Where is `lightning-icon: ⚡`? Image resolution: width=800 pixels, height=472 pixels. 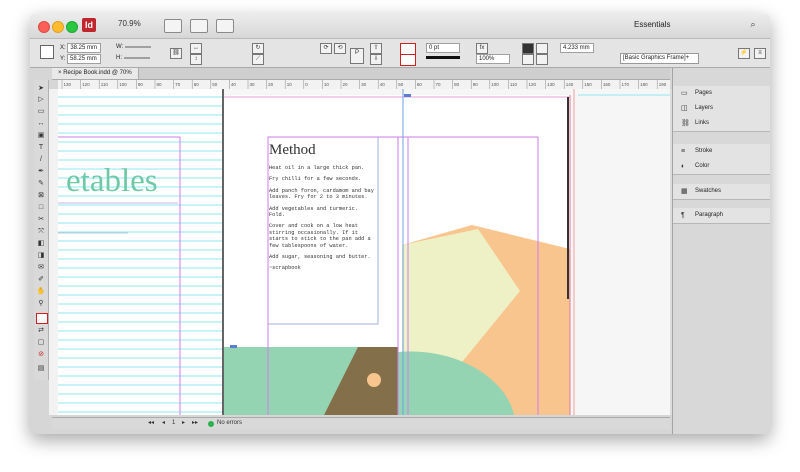
lightning-icon: ⚡ is located at coordinates (744, 53).